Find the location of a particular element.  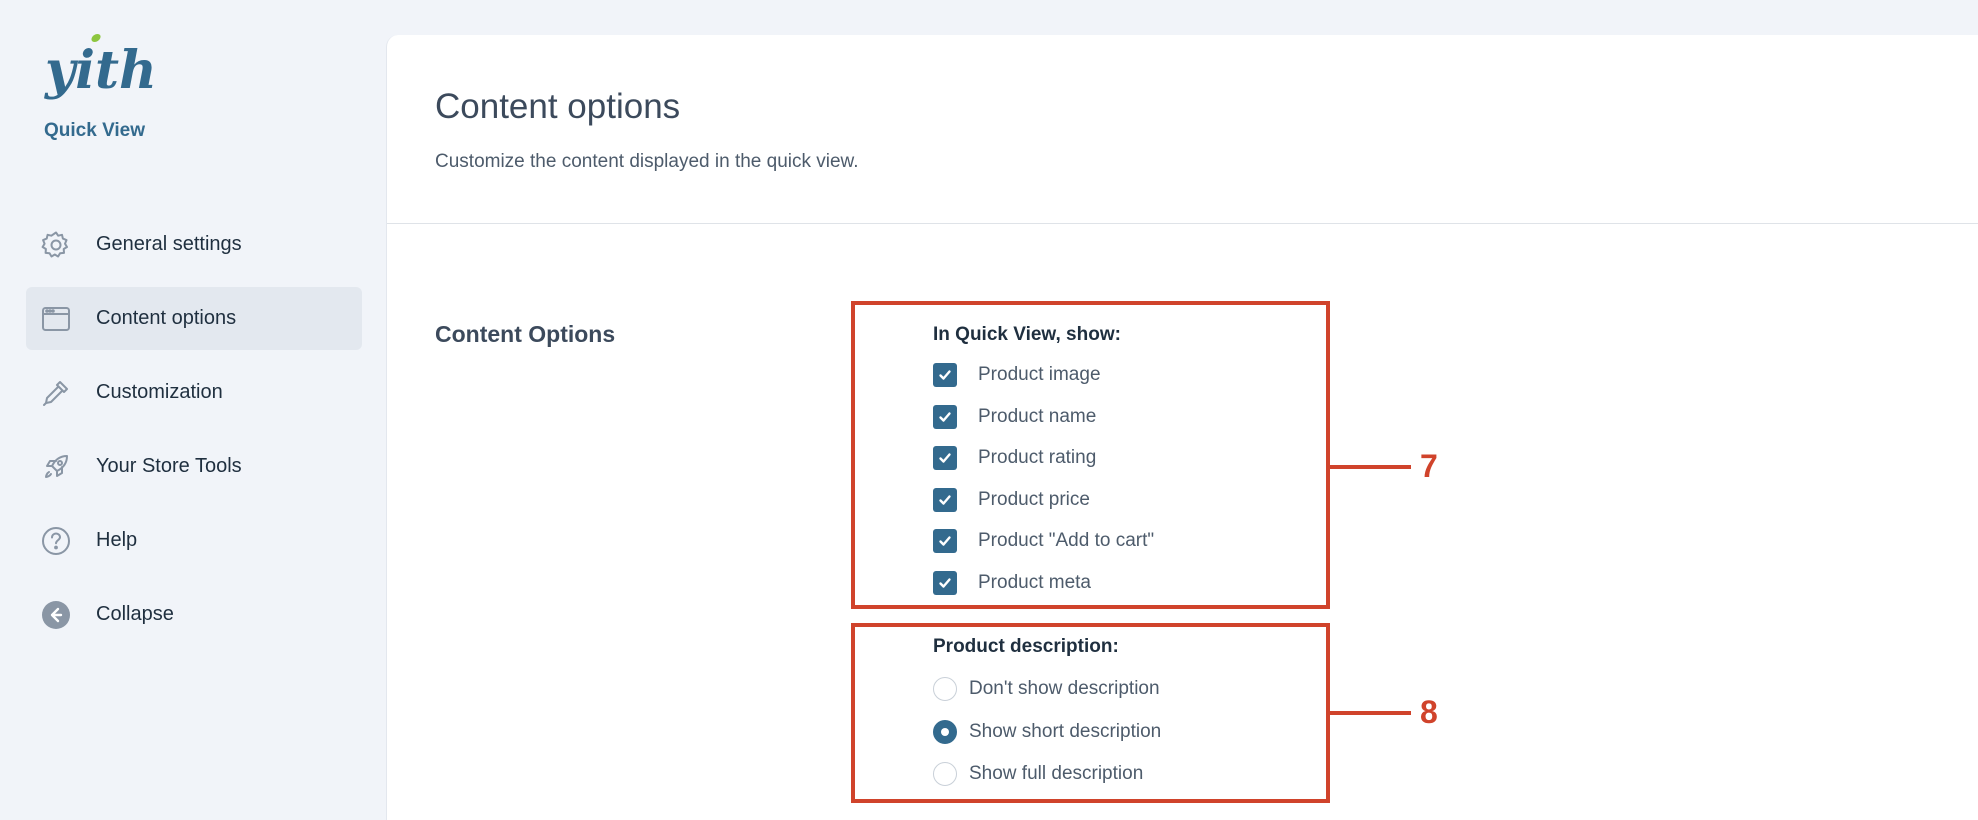

sidebar-item-label: Content options is located at coordinates (166, 318).